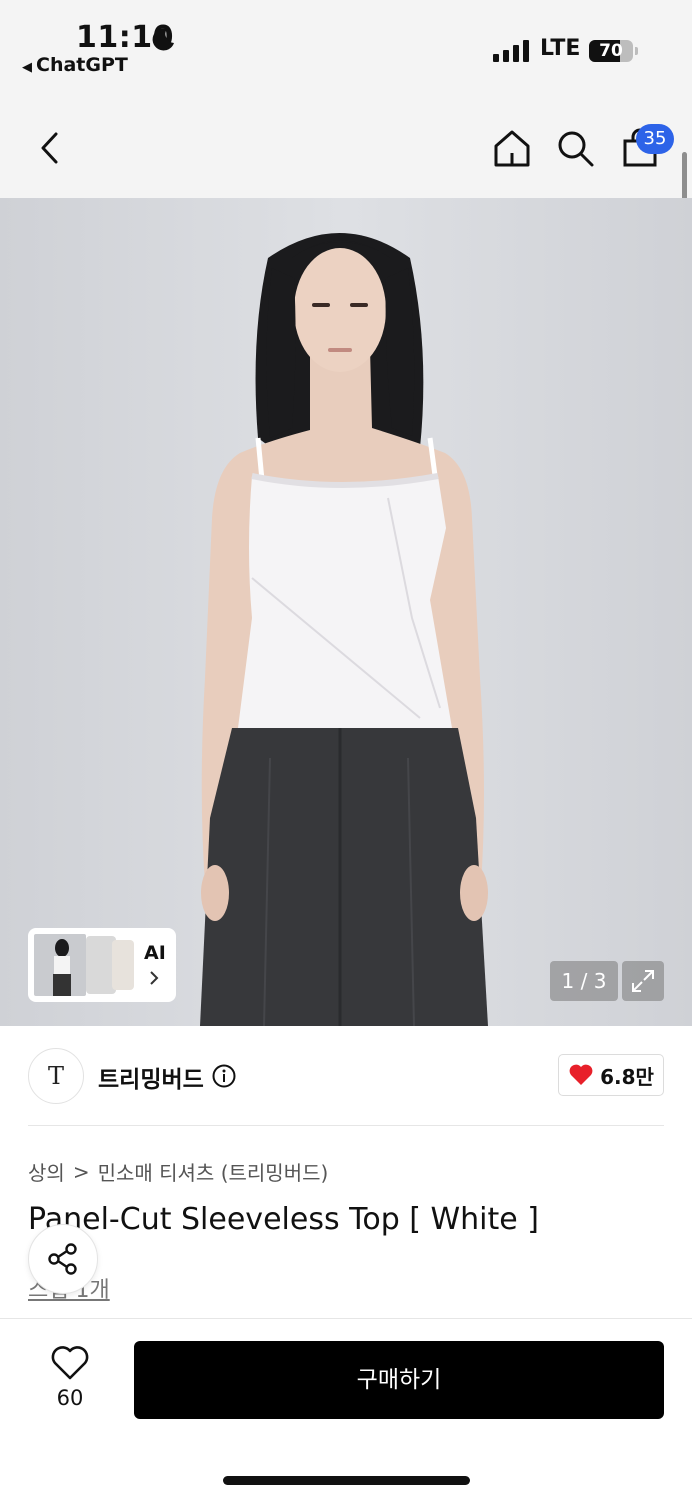 This screenshot has width=692, height=1500. I want to click on status-bar: 11:10 ◀ ChatGPT LTE 70, so click(346, 48).